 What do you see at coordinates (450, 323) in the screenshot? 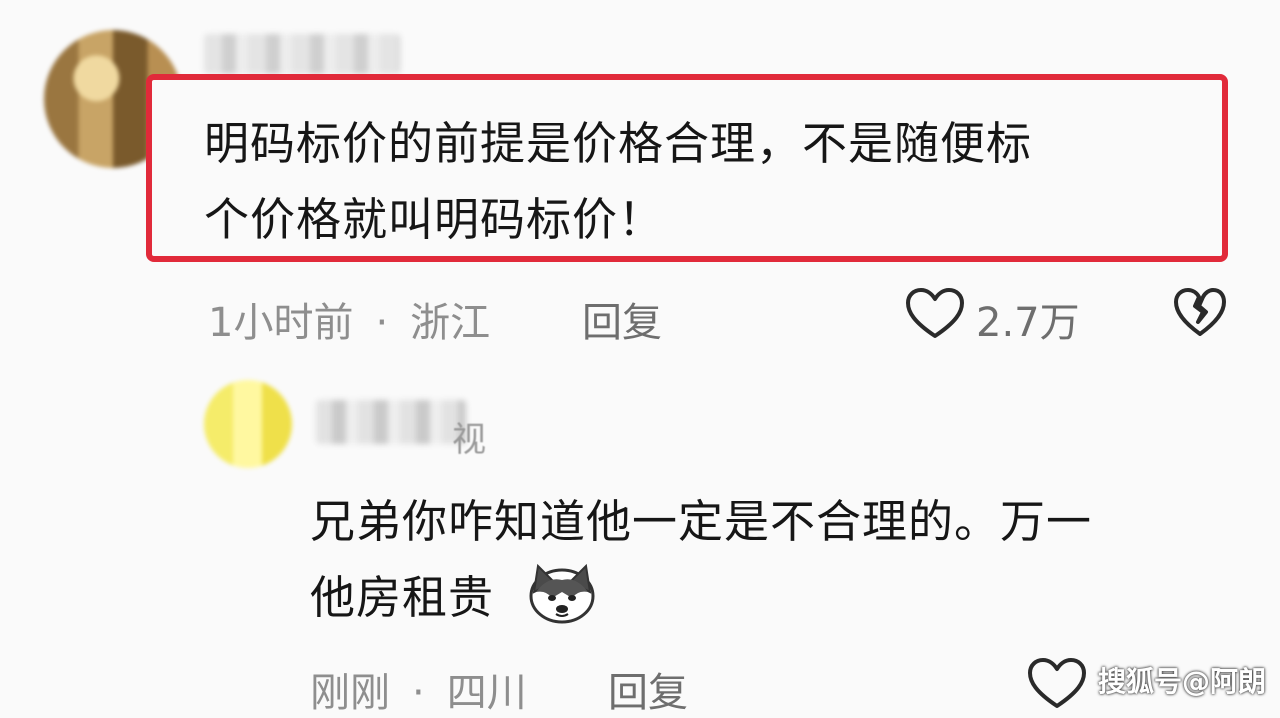
I see `comment-location: 浙江` at bounding box center [450, 323].